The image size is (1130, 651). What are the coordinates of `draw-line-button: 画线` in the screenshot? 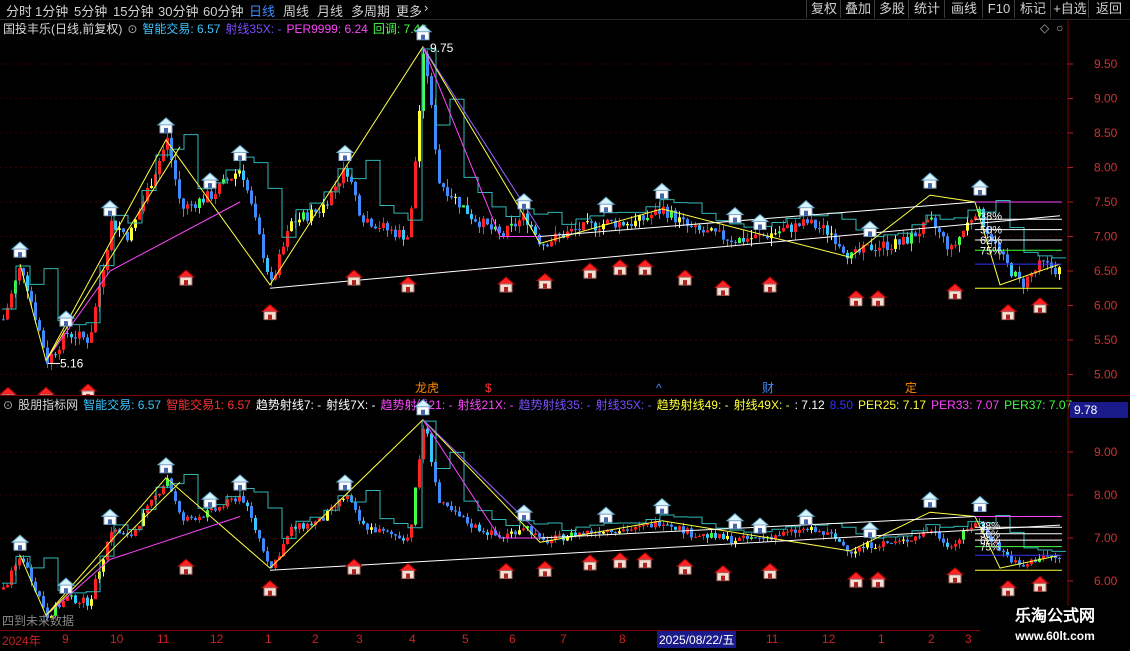 It's located at (963, 9).